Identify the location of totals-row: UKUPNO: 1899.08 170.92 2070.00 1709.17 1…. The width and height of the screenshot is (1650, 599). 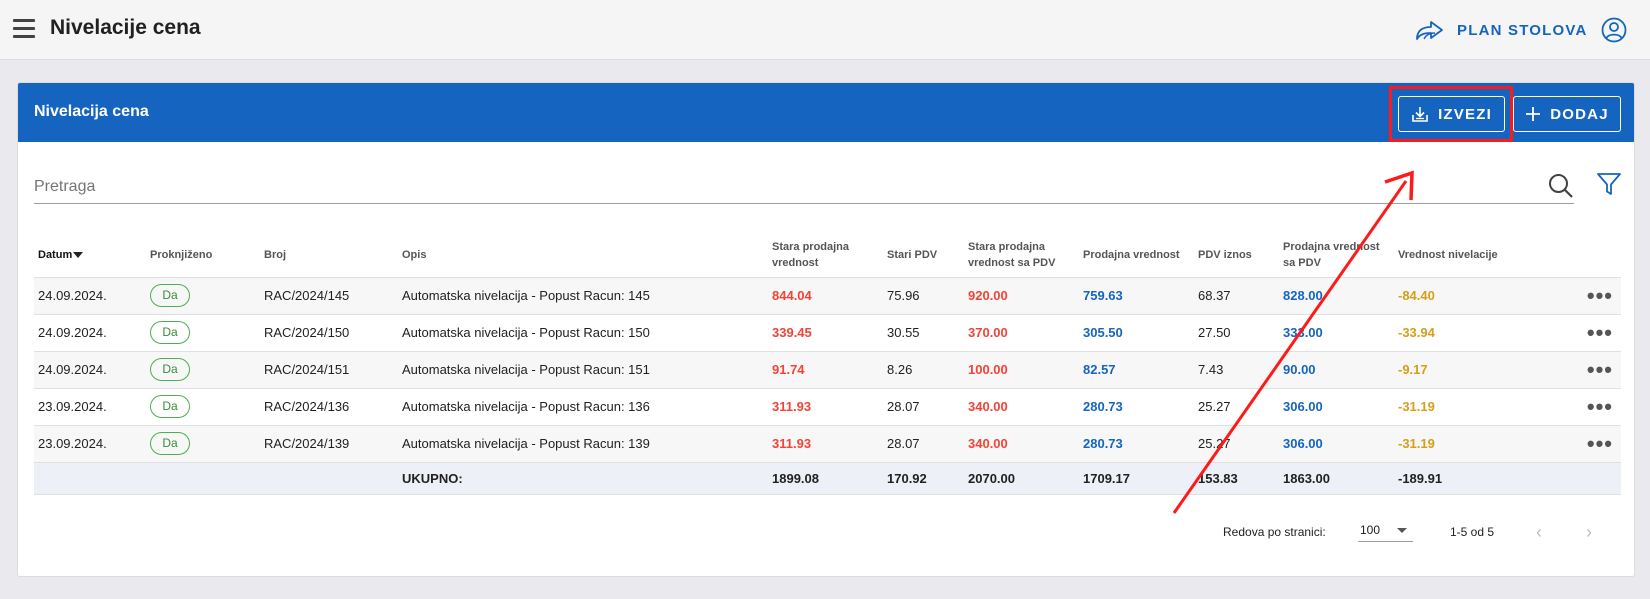
(827, 478).